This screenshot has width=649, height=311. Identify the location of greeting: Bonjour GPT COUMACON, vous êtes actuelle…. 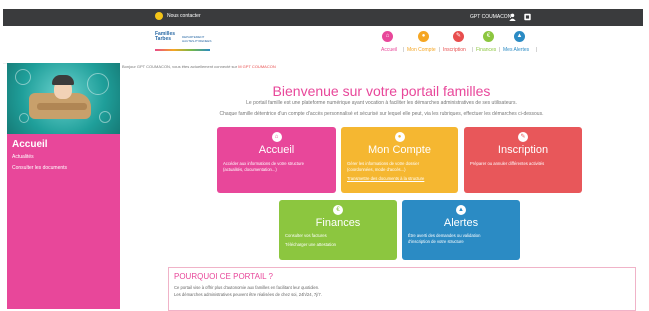
(199, 66).